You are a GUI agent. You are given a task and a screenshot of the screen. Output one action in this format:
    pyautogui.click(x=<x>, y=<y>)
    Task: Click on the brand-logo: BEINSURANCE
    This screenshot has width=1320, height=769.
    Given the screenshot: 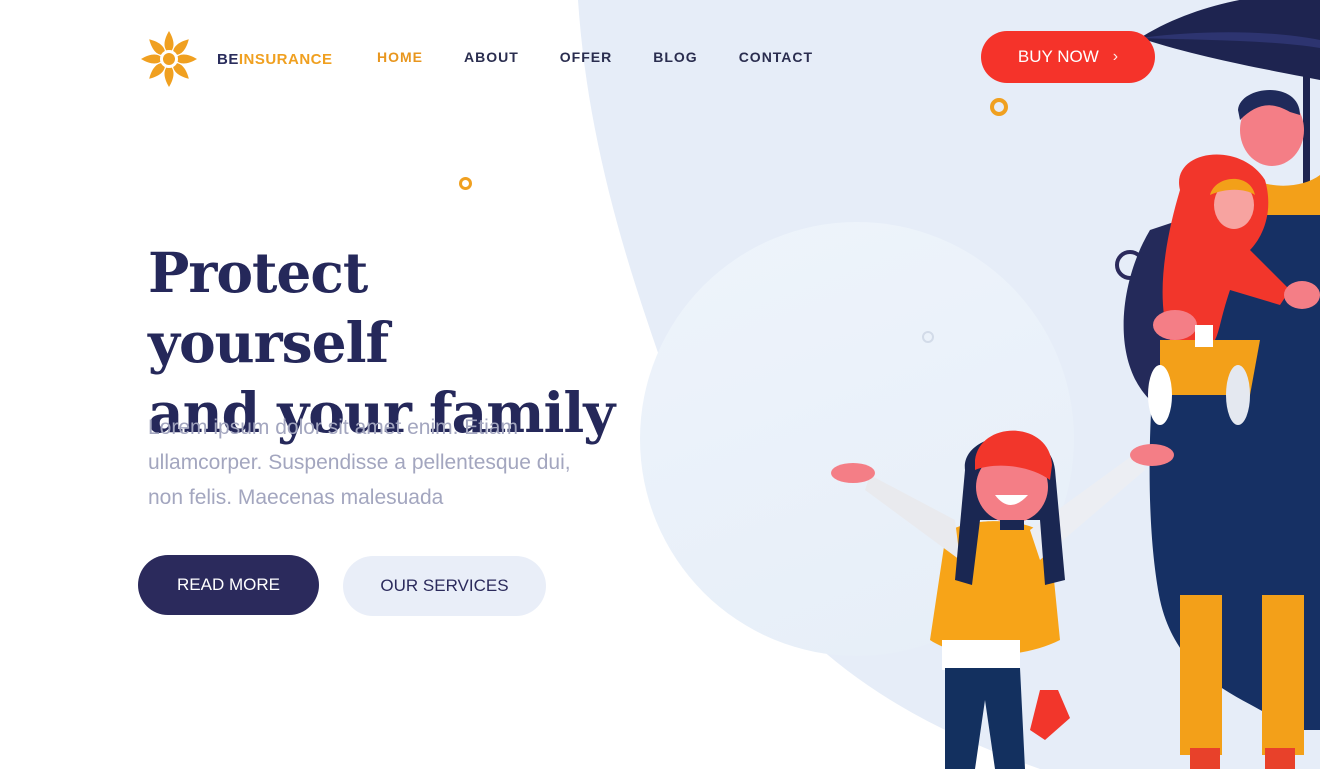 What is the action you would take?
    pyautogui.click(x=236, y=59)
    